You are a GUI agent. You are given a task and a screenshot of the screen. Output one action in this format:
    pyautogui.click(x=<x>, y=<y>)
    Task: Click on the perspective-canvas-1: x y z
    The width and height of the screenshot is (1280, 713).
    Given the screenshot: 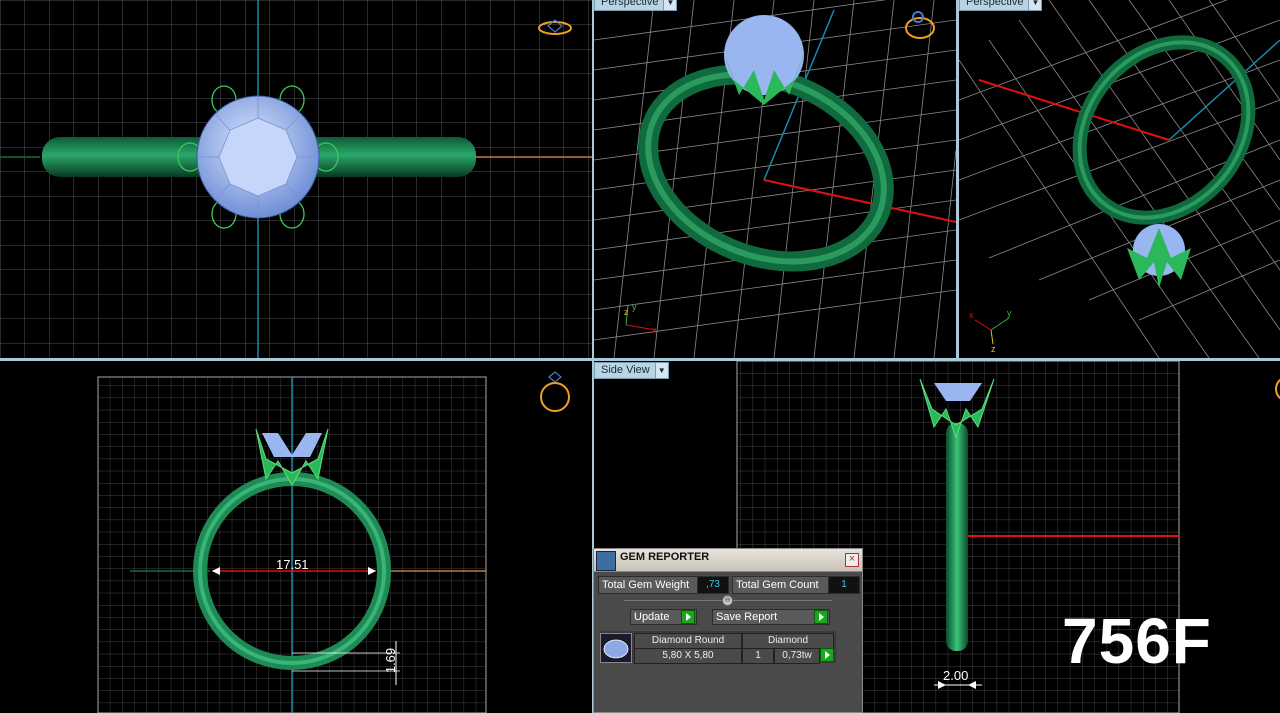 What is the action you would take?
    pyautogui.click(x=775, y=179)
    